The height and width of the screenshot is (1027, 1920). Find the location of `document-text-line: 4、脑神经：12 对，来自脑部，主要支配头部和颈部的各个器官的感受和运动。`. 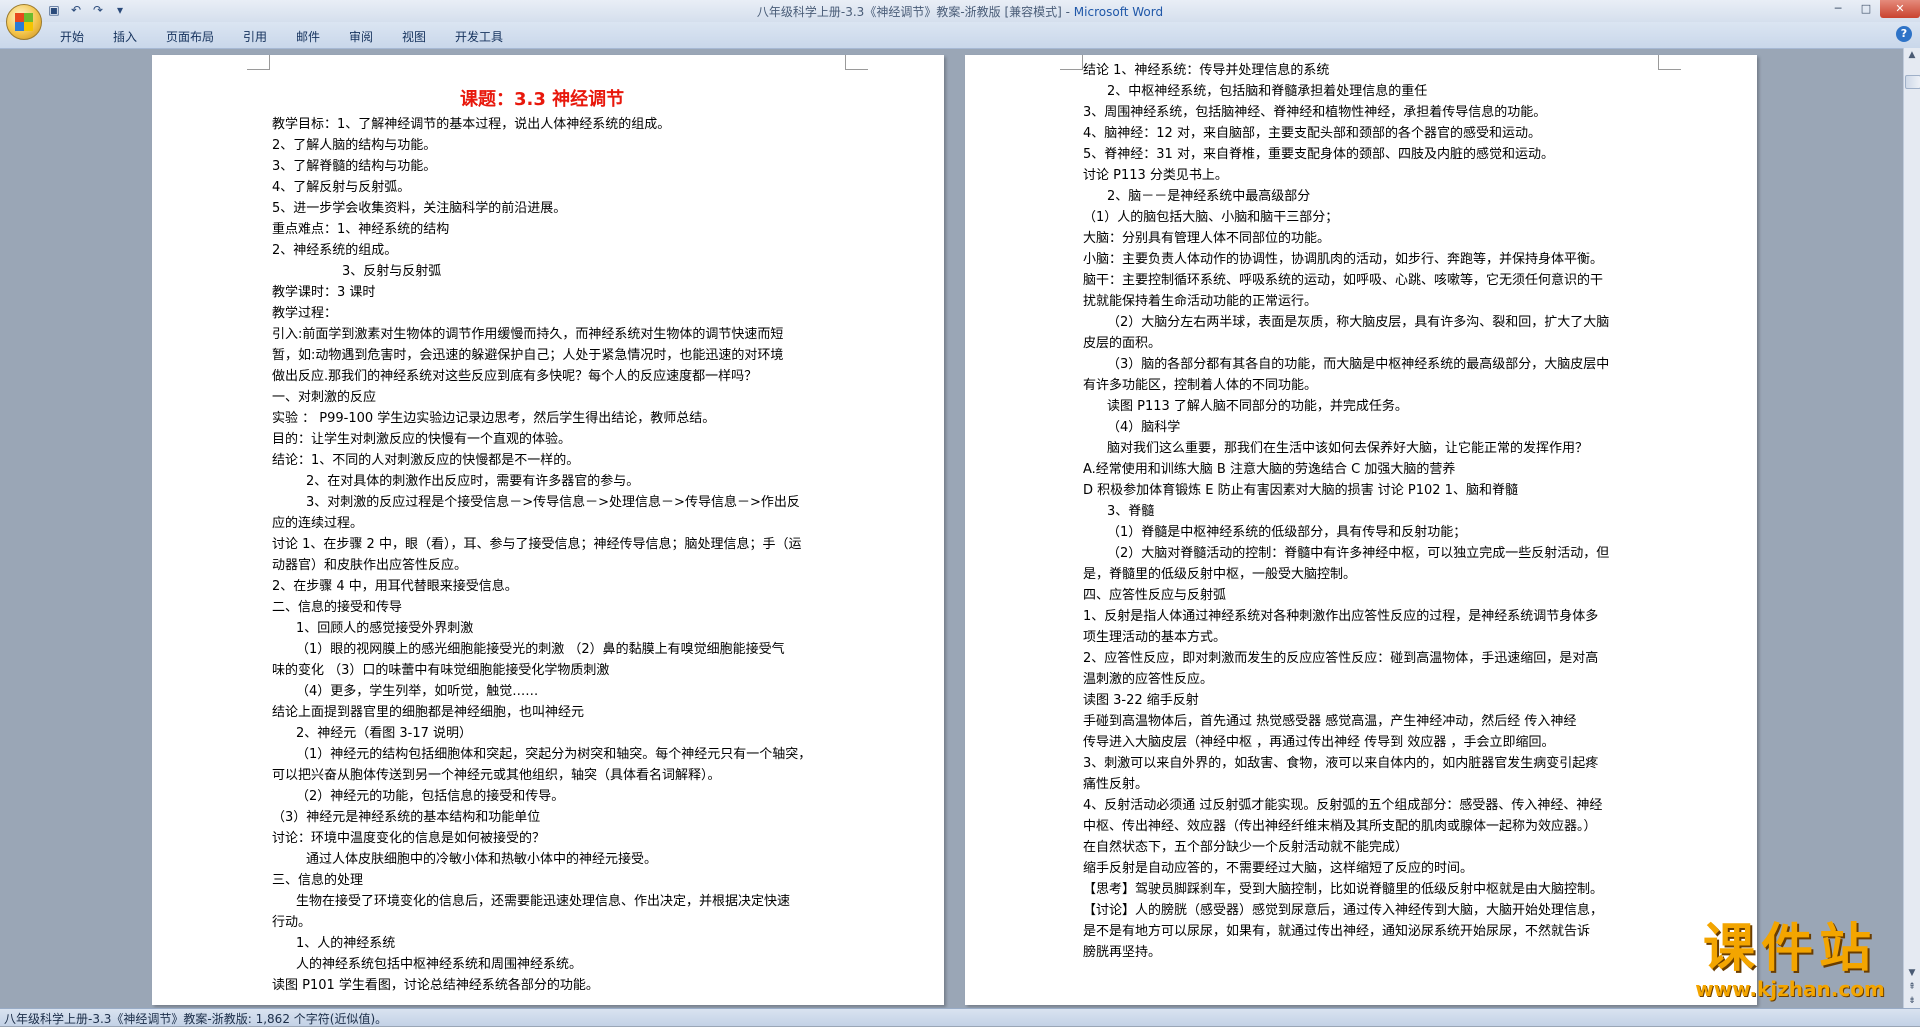

document-text-line: 4、脑神经：12 对，来自脑部，主要支配头部和颈部的各个器官的感受和运动。 is located at coordinates (1312, 133).